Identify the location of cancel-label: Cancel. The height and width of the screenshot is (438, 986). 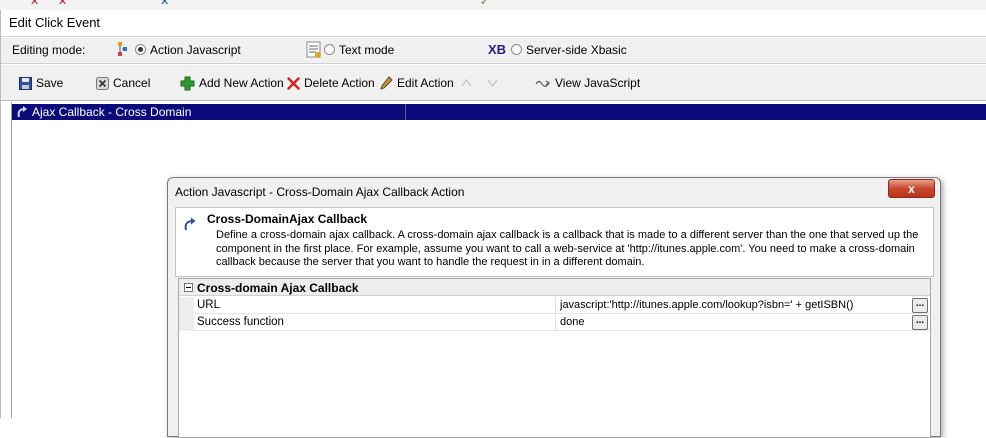
(132, 83).